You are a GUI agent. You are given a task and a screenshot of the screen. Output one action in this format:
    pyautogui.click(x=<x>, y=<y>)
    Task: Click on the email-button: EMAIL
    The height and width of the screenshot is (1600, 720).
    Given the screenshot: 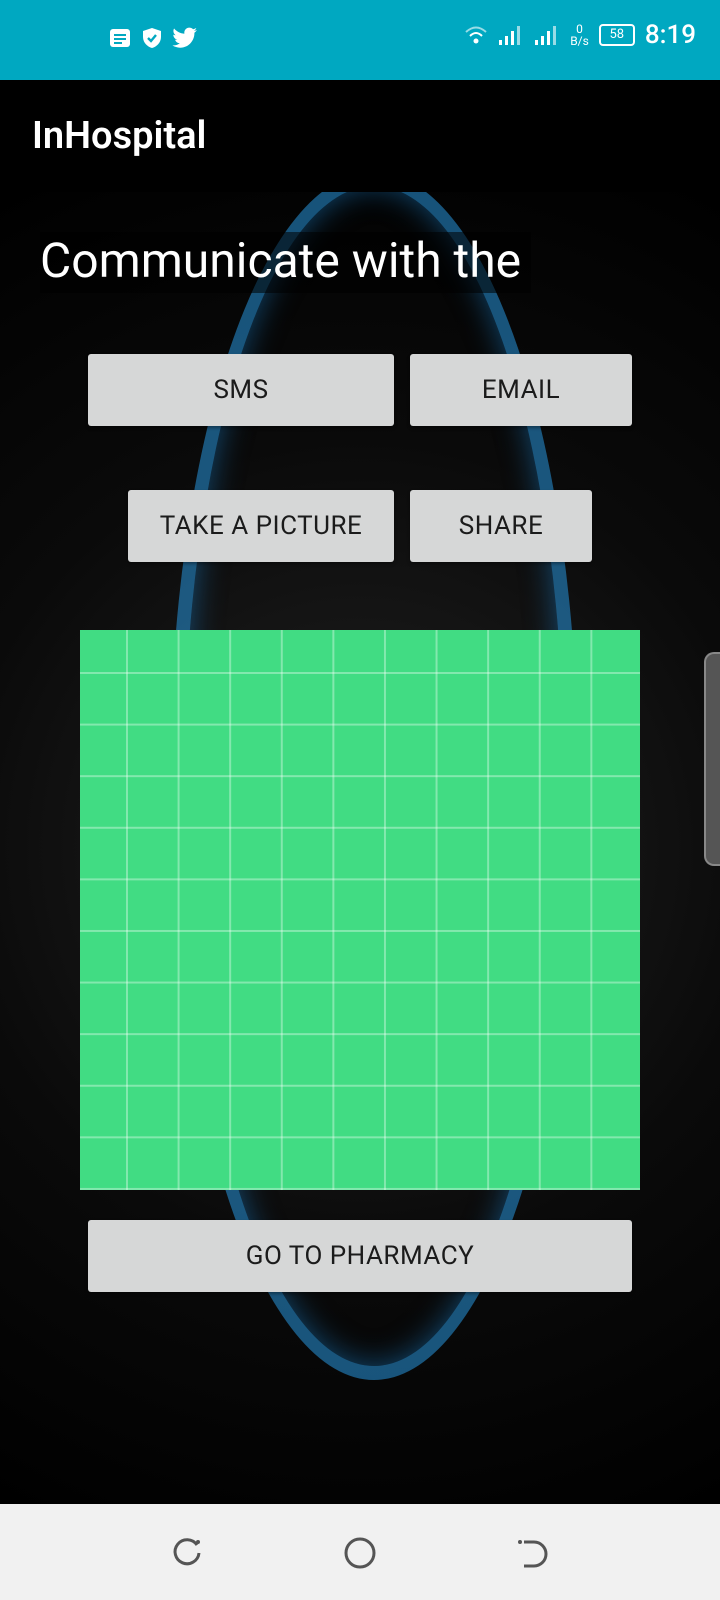 What is the action you would take?
    pyautogui.click(x=521, y=390)
    